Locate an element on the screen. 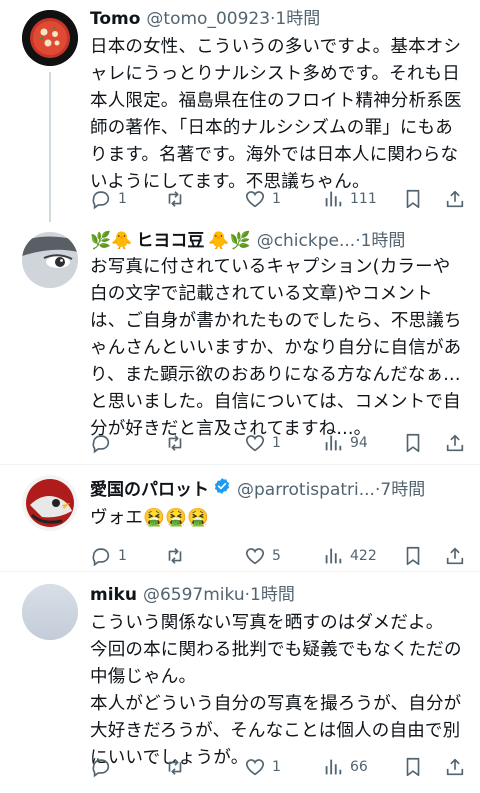 This screenshot has width=480, height=793. tweet-header: 🌿🐥 ヒヨコ豆 🐥🌿 @chickpe... ·1時間 is located at coordinates (285, 239).